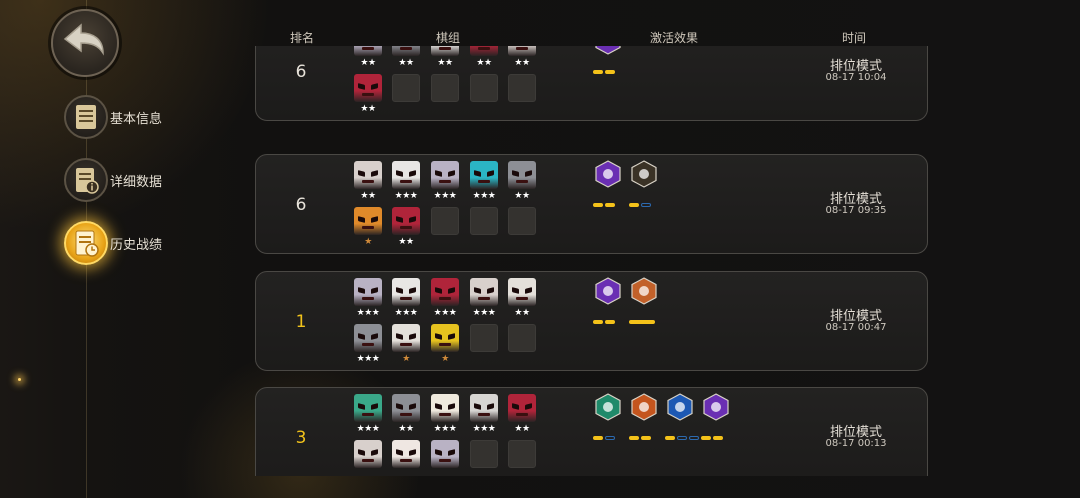 The height and width of the screenshot is (498, 1080). Describe the element at coordinates (136, 182) in the screenshot. I see `nav-label: 详细数据` at that location.